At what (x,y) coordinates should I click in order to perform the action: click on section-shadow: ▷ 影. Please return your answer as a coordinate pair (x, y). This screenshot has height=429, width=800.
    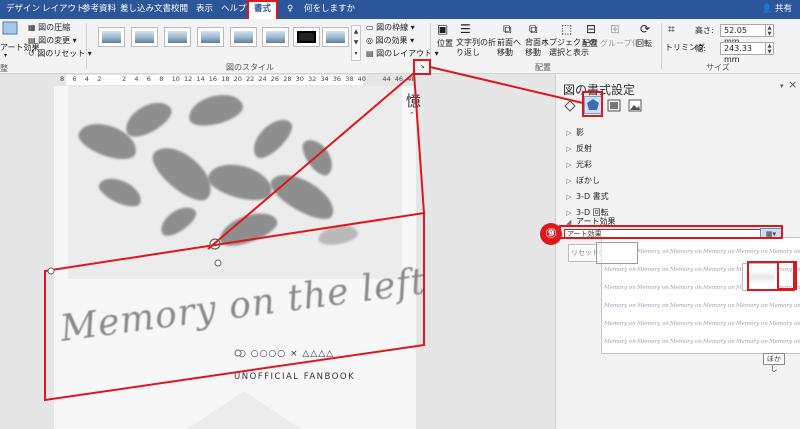
    Looking at the image, I should click on (575, 132).